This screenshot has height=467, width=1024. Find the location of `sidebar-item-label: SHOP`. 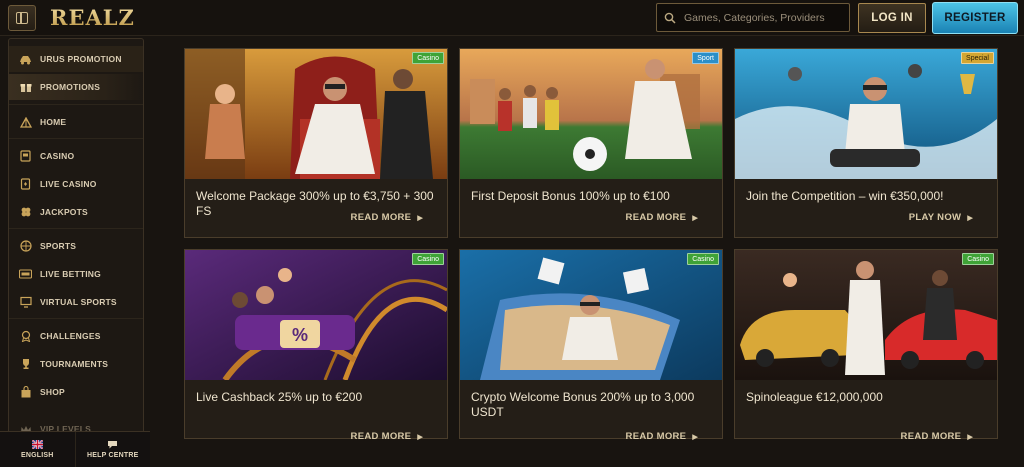

sidebar-item-label: SHOP is located at coordinates (52, 392).